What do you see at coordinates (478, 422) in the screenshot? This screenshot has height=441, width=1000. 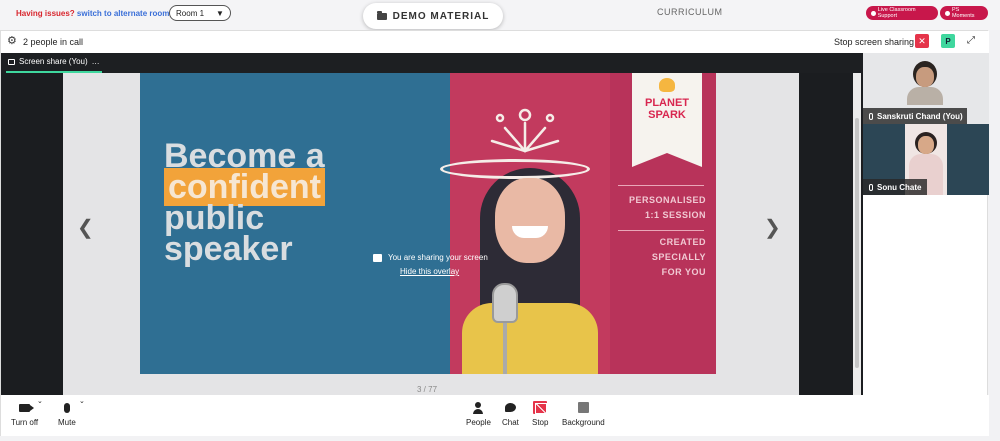 I see `people-label: People` at bounding box center [478, 422].